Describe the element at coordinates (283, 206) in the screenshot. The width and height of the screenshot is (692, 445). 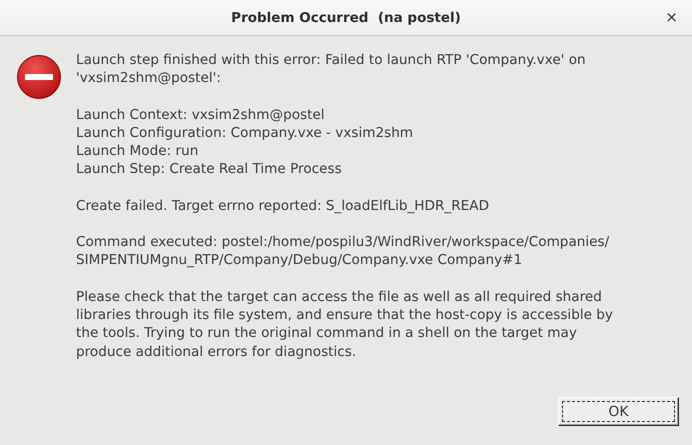
I see `message-paragraph: Create failed. Target errno reported: S_loadElfLib_HDR_READ` at that location.